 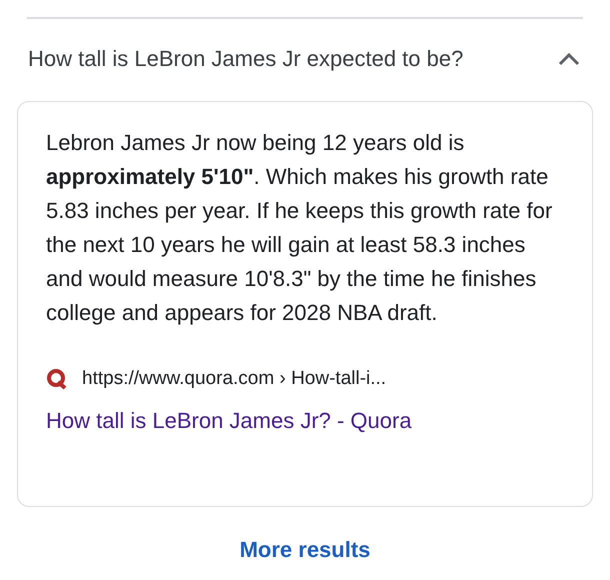 What do you see at coordinates (229, 421) in the screenshot?
I see `source-link: How tall is LeBron James Jr? - Quora` at bounding box center [229, 421].